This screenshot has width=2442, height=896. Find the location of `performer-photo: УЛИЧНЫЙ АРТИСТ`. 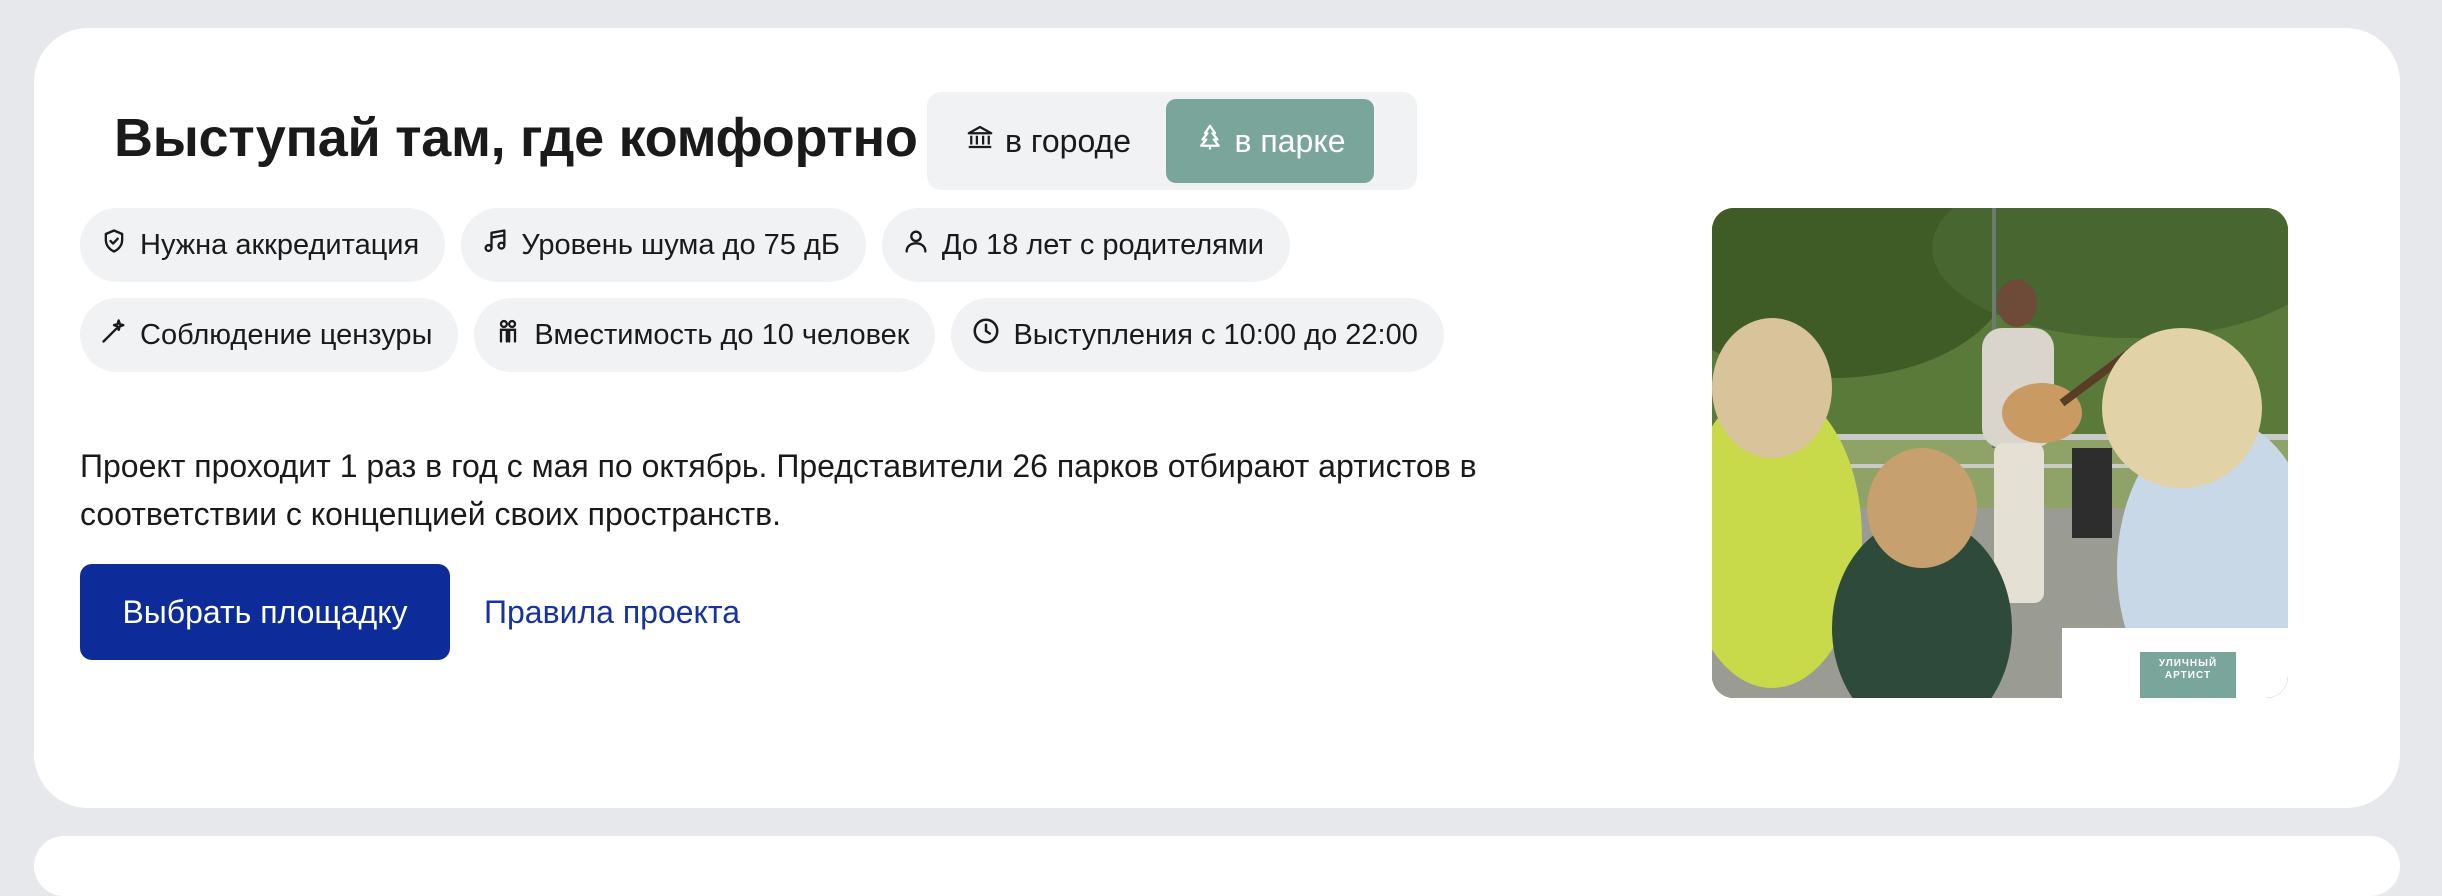

performer-photo: УЛИЧНЫЙ АРТИСТ is located at coordinates (2000, 453).